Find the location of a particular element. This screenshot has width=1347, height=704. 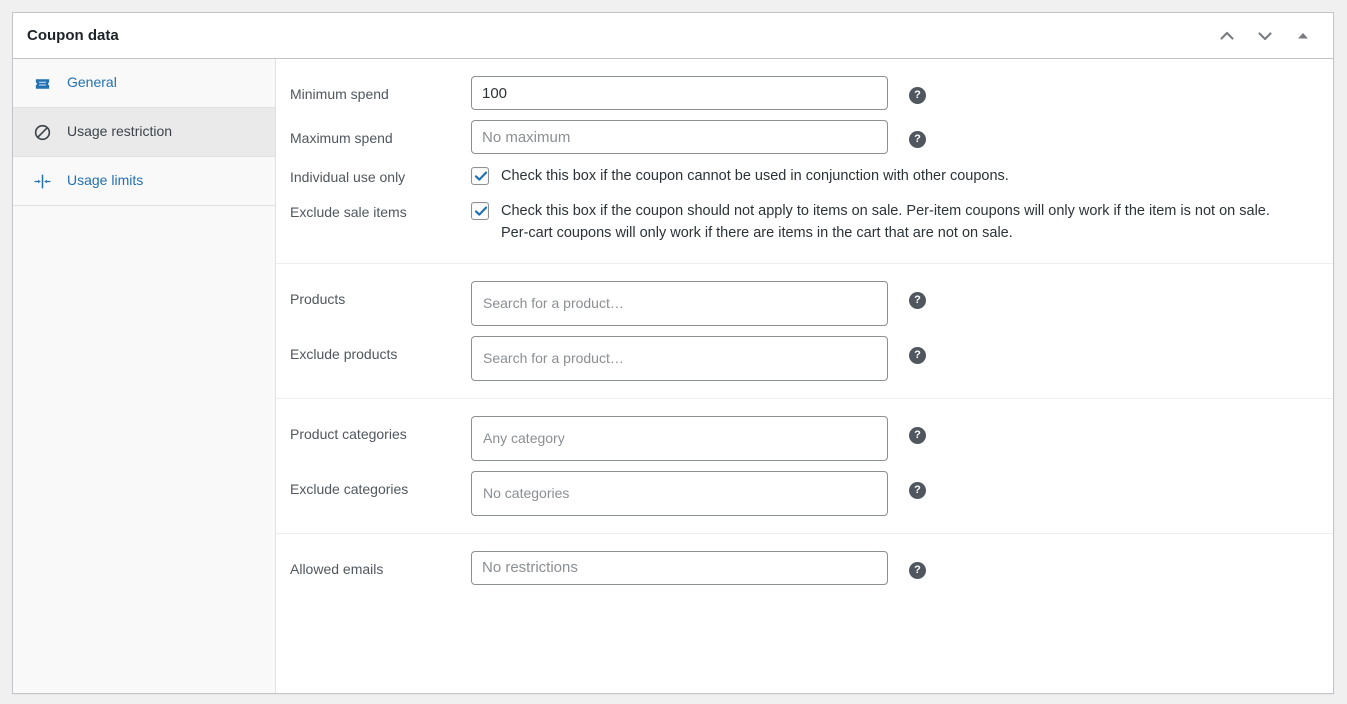

minimum-spend-control is located at coordinates (679, 93).